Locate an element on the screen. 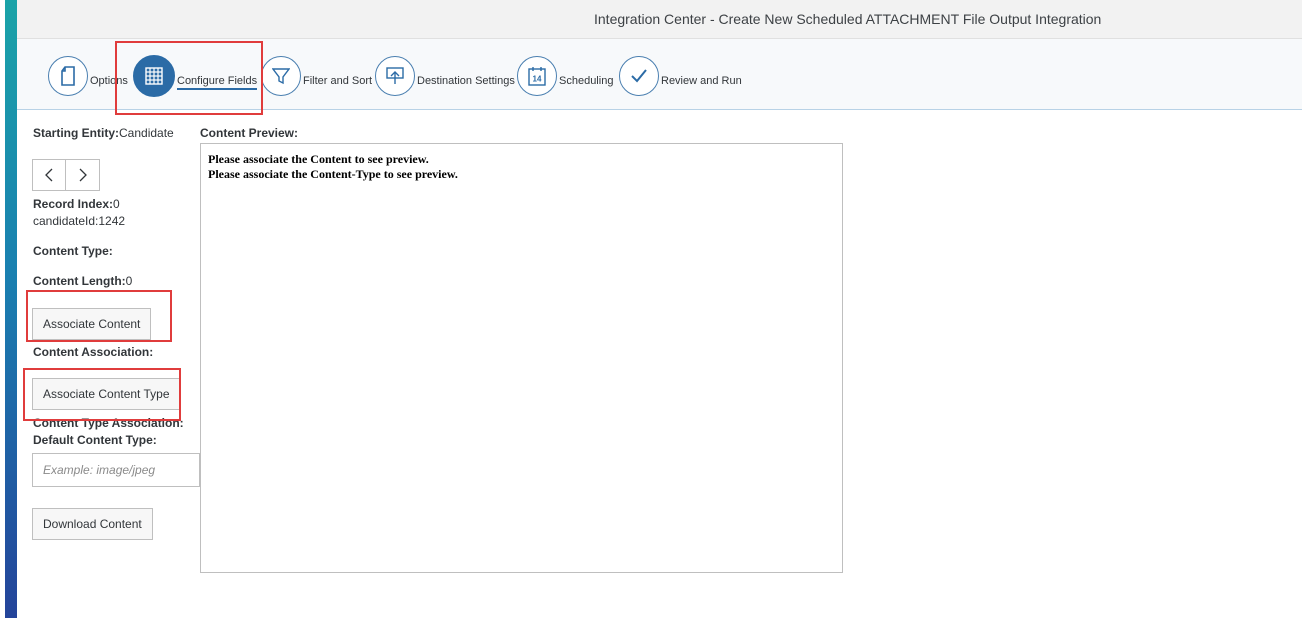  chevron-right-icon is located at coordinates (83, 175).